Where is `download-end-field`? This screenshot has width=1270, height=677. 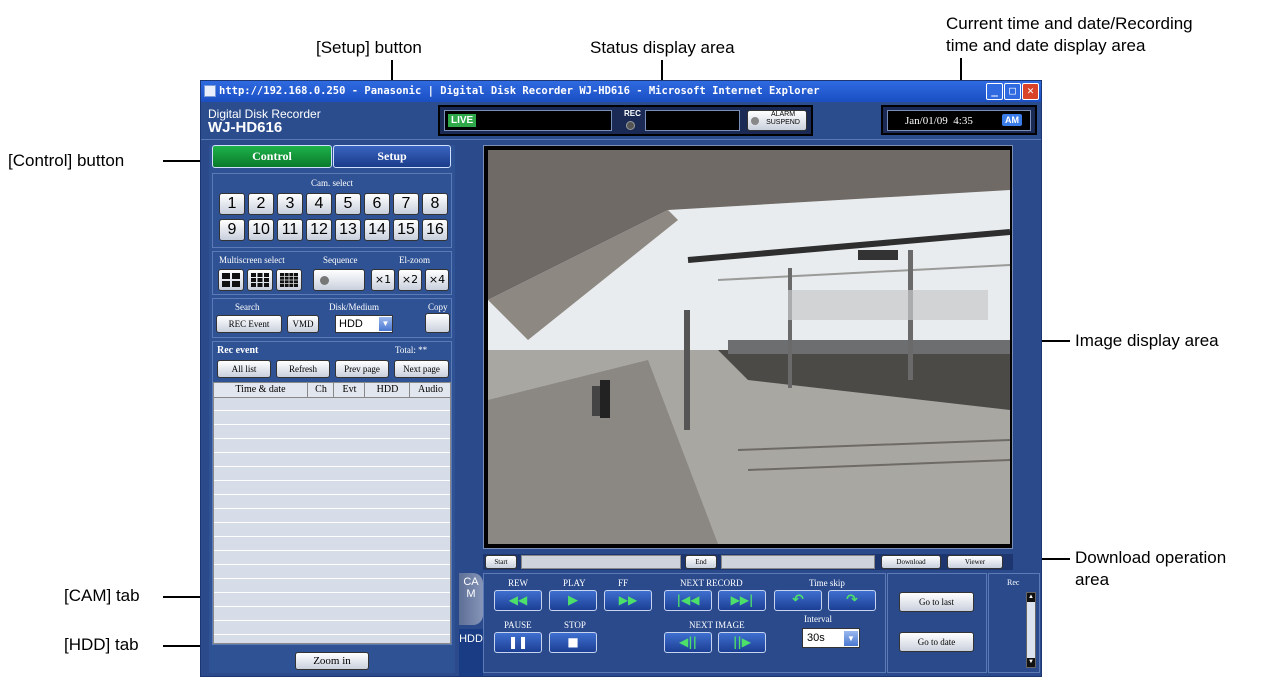 download-end-field is located at coordinates (798, 562).